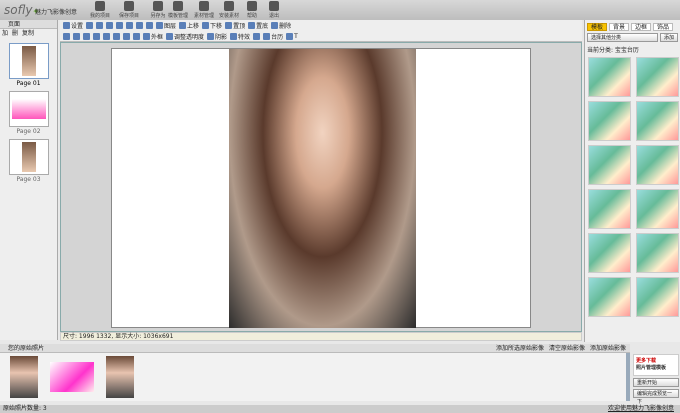  I want to click on tool-label: 调整透明度, so click(189, 37).